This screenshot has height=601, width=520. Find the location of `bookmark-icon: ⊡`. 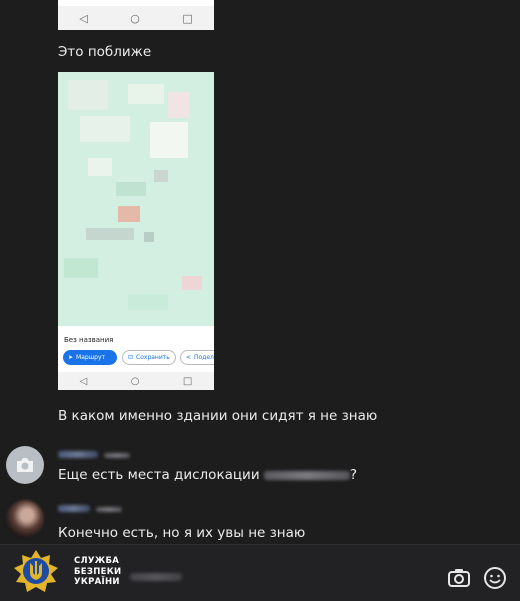

bookmark-icon: ⊡ is located at coordinates (131, 357).